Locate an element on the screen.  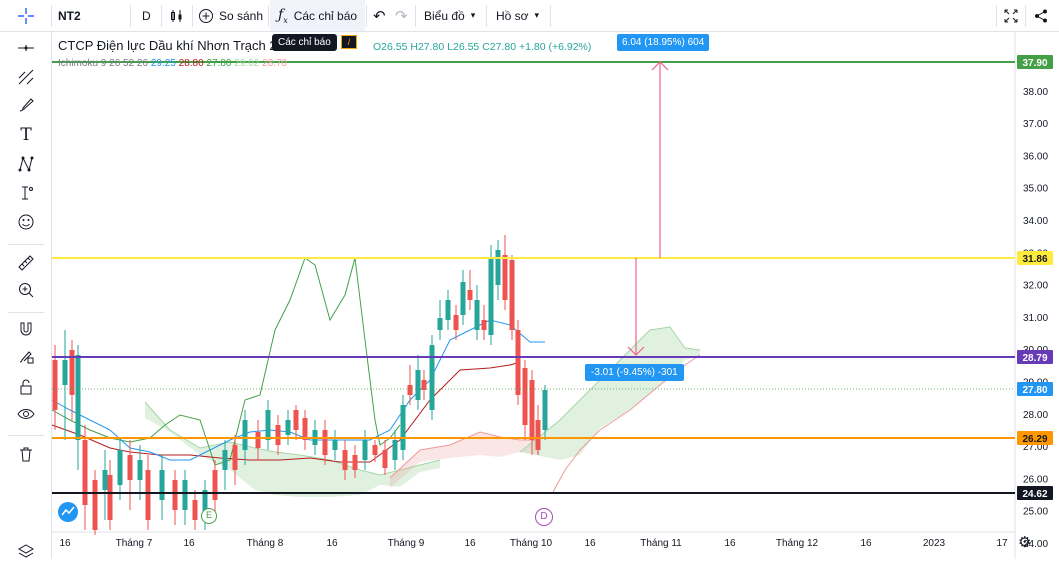
price-tick-label: 32.00 is located at coordinates (1035, 286).